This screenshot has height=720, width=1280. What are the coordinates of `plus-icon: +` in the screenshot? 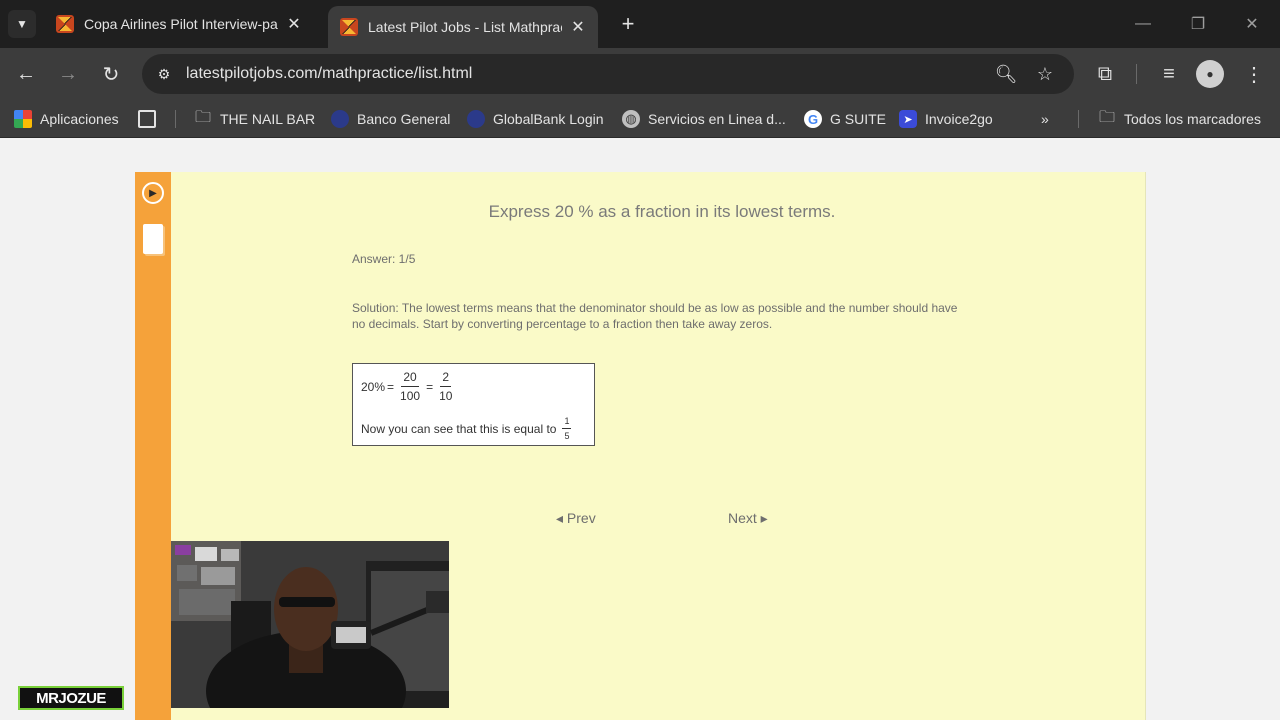 It's located at (628, 23).